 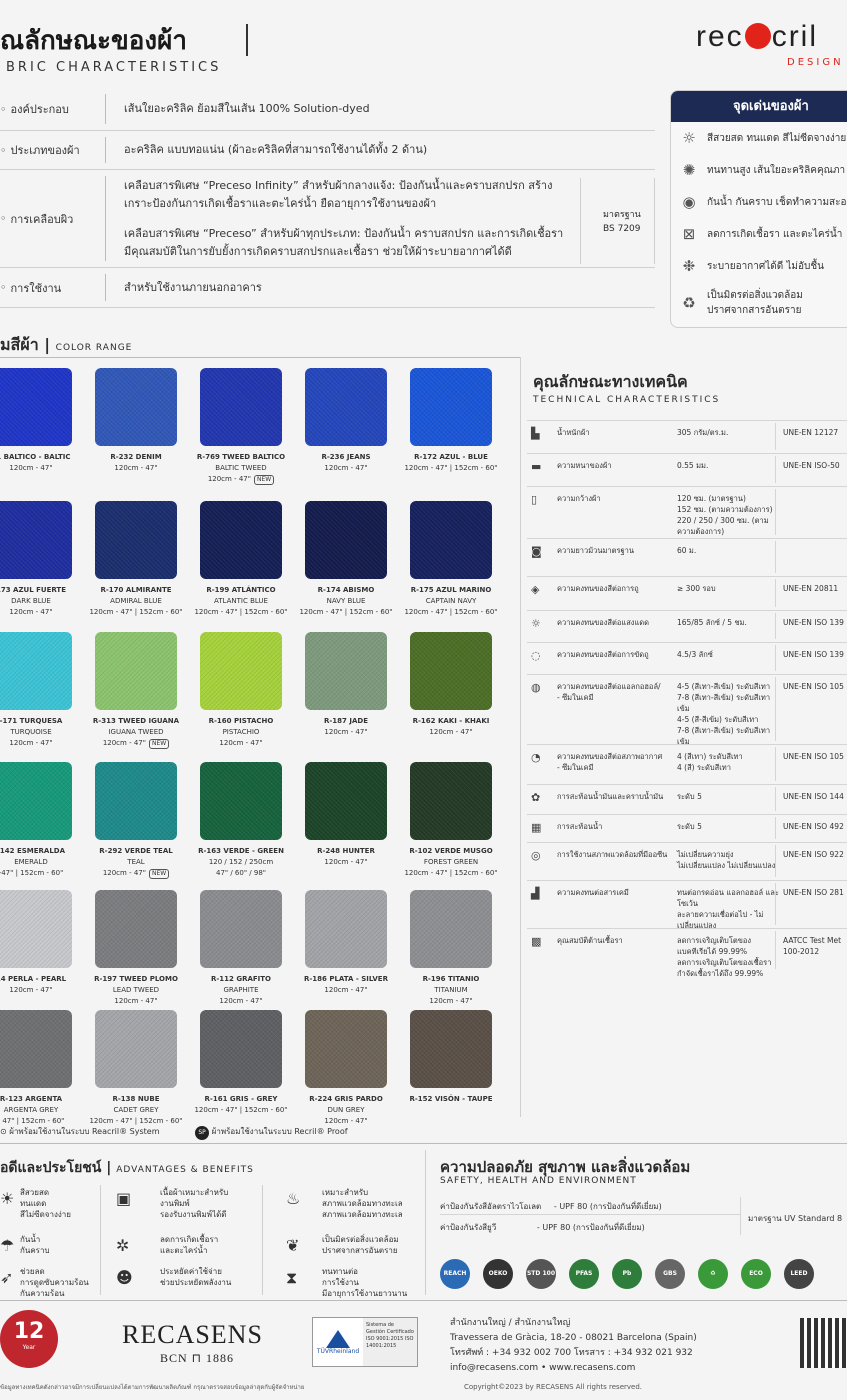 I want to click on highlight-item: ♻ เป็นมิตรต่อสิ่งแวดล้อม ปราศจากสารอันตราย, so click(x=759, y=303).